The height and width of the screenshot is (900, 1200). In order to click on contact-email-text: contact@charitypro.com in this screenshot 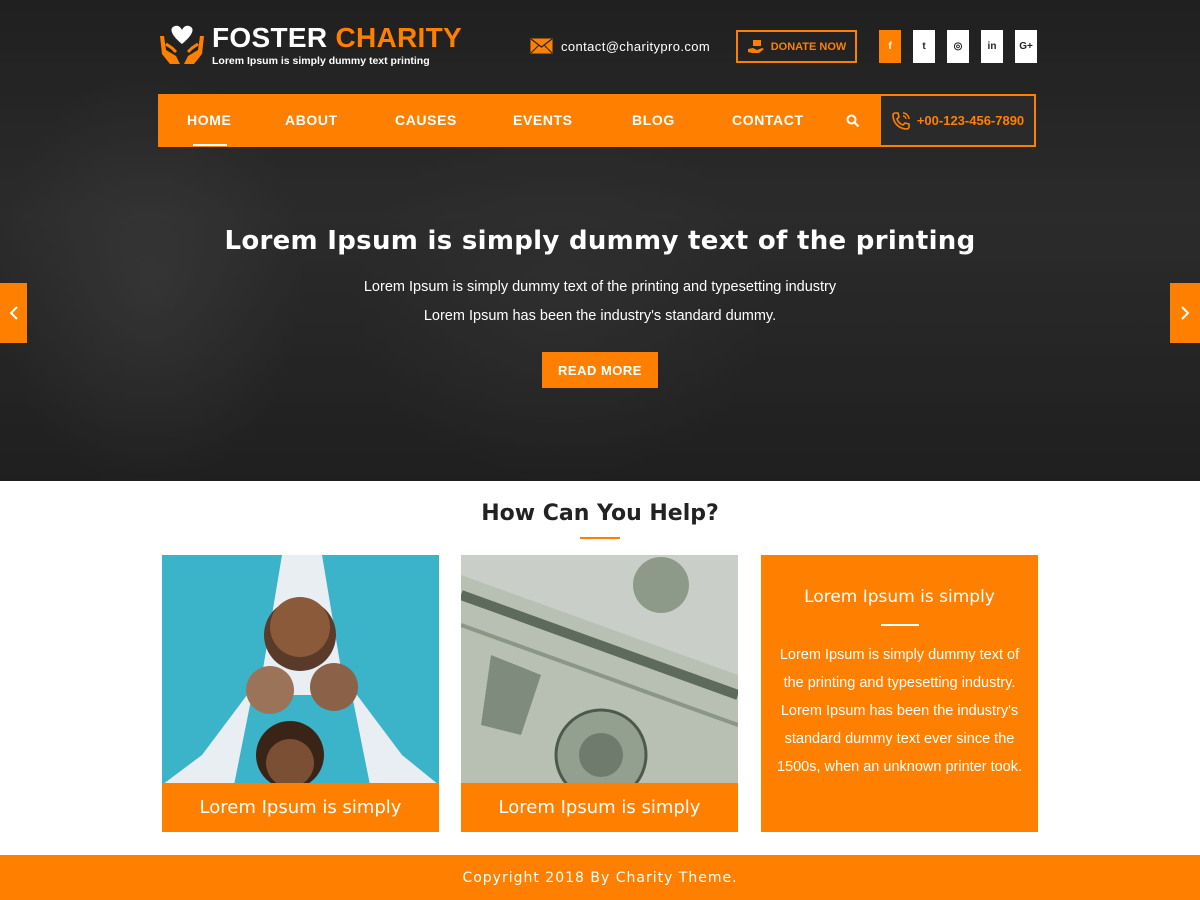, I will do `click(636, 46)`.